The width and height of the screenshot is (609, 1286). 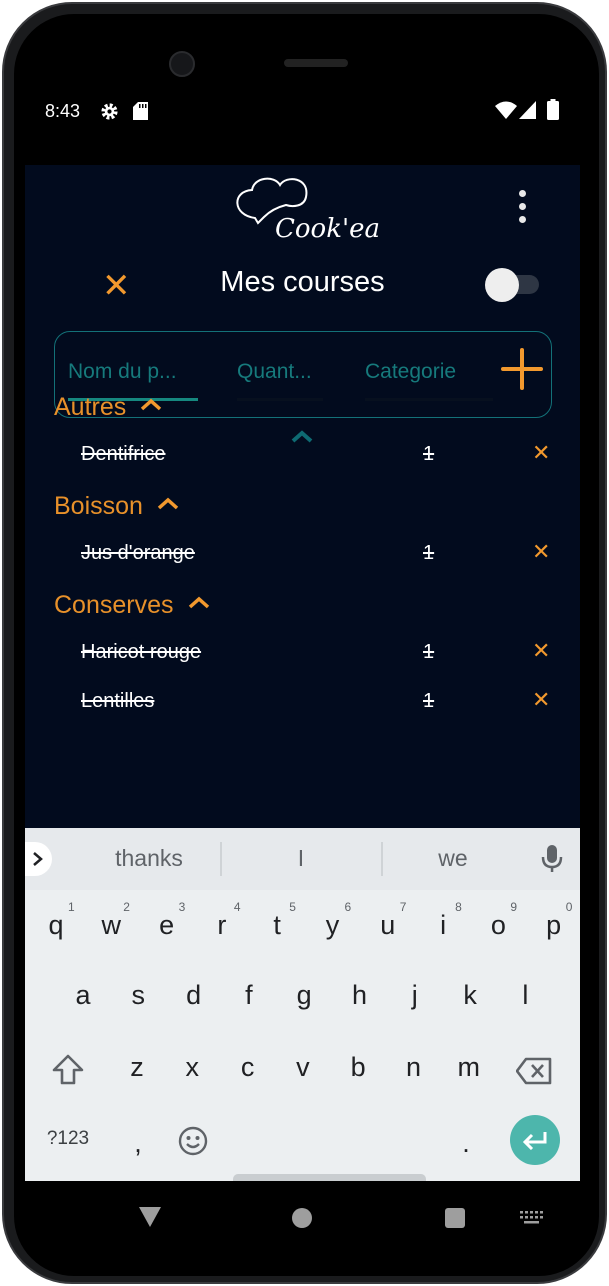 What do you see at coordinates (458, 907) in the screenshot?
I see `key-hint: 8` at bounding box center [458, 907].